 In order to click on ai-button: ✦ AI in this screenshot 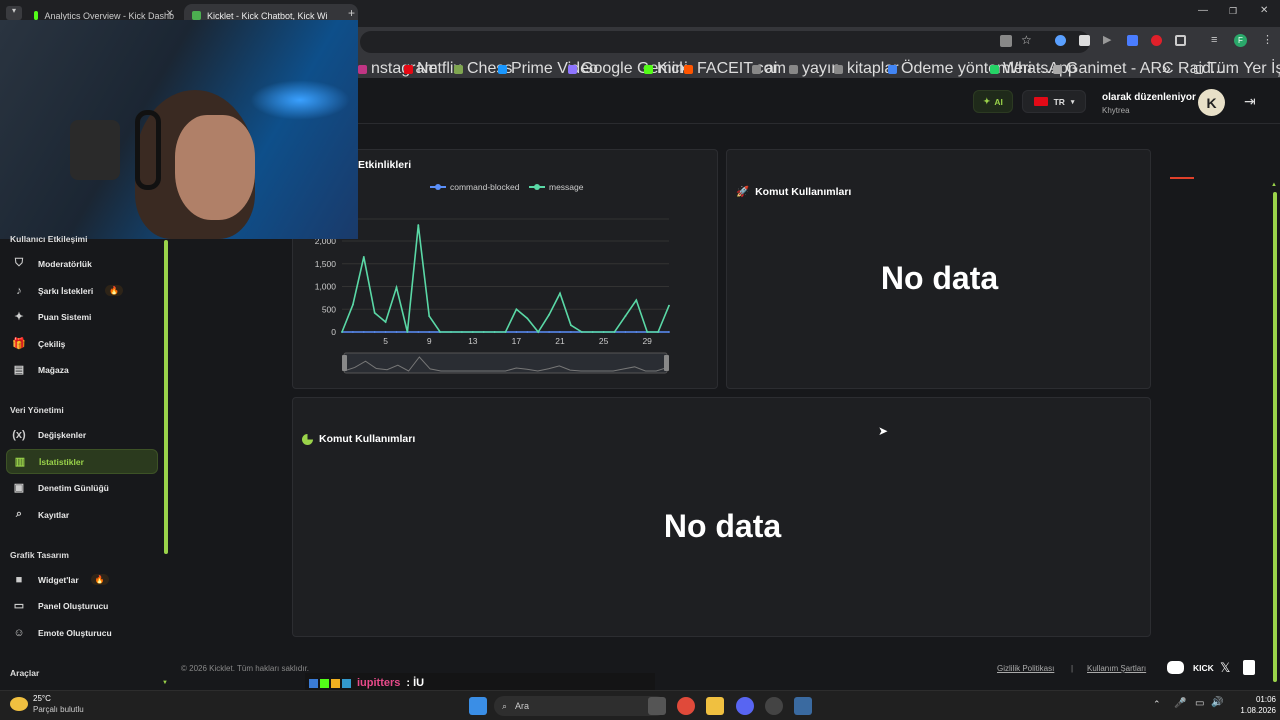, I will do `click(993, 101)`.